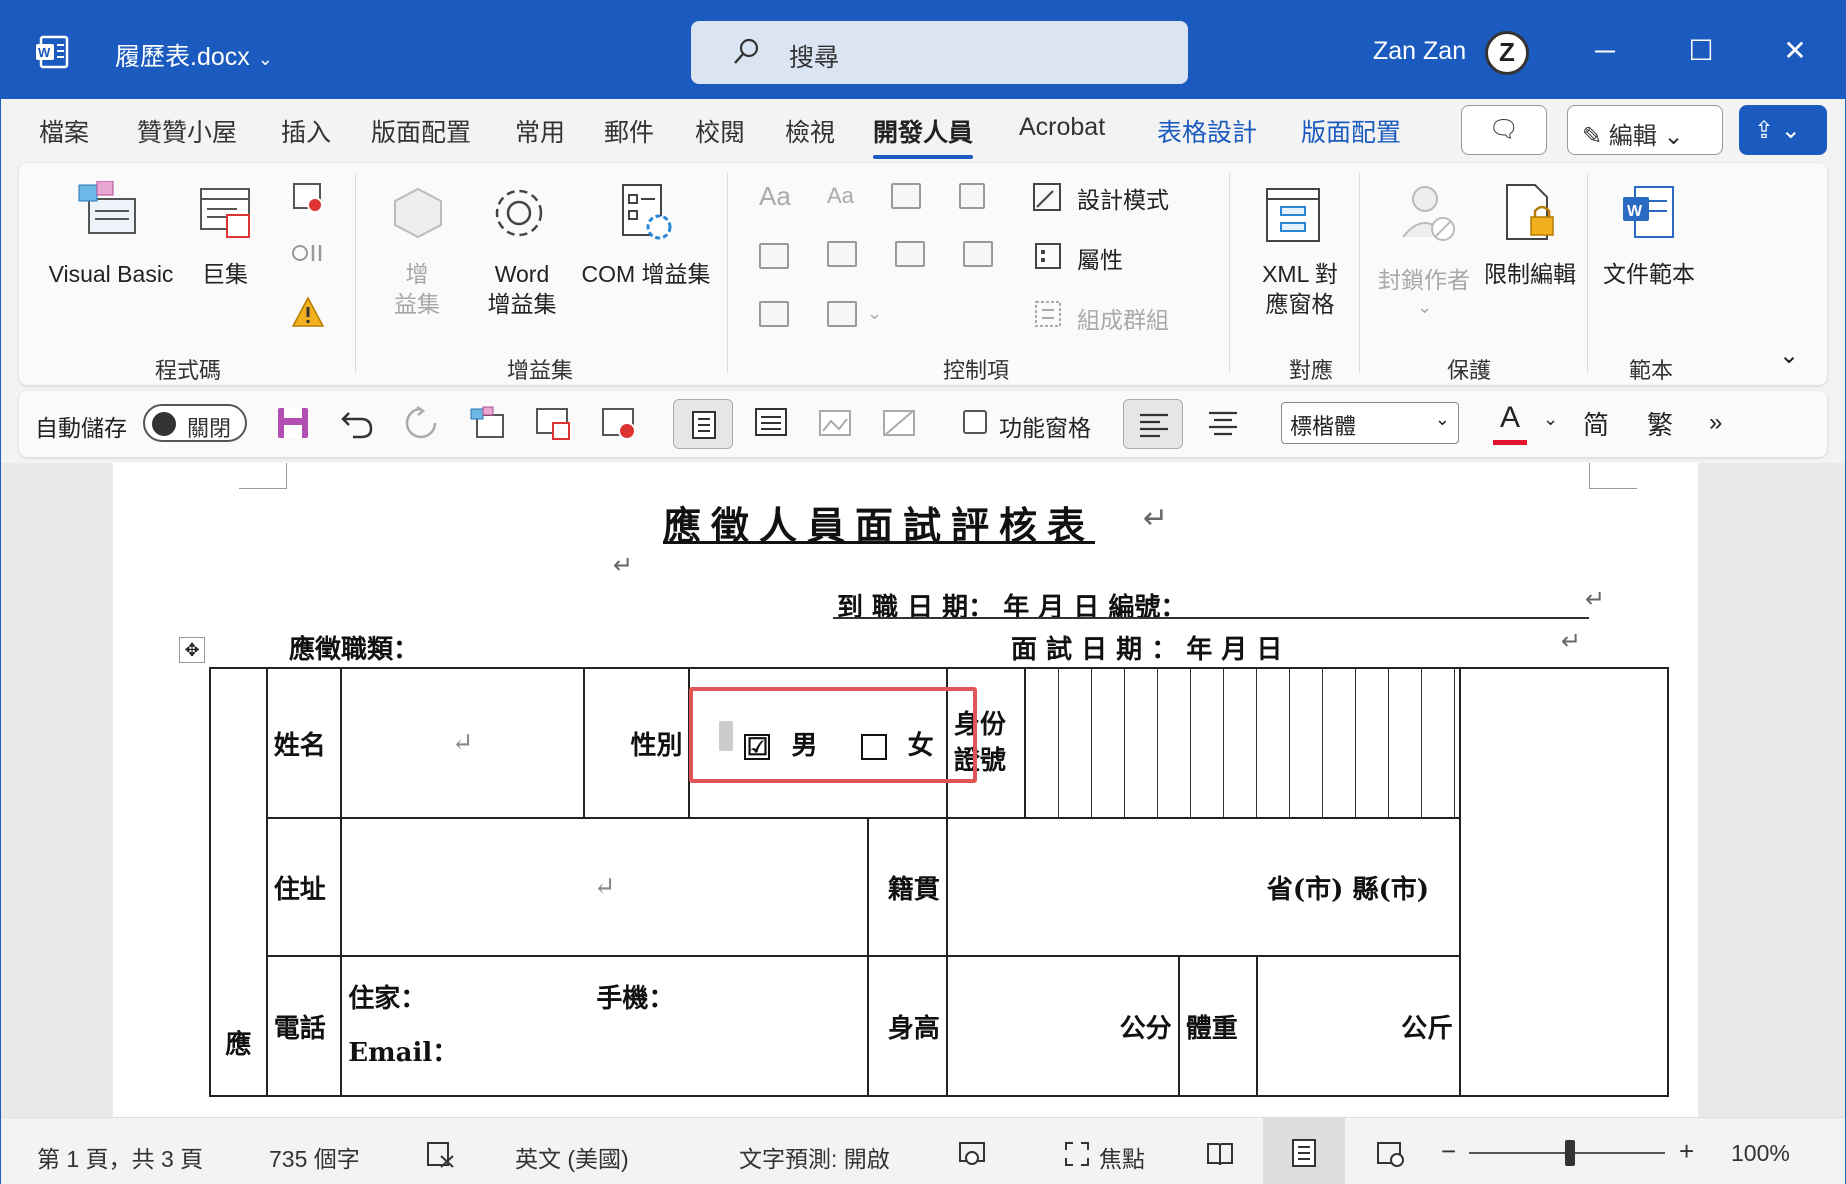  I want to click on document-template-button: 文件範本, so click(1649, 274).